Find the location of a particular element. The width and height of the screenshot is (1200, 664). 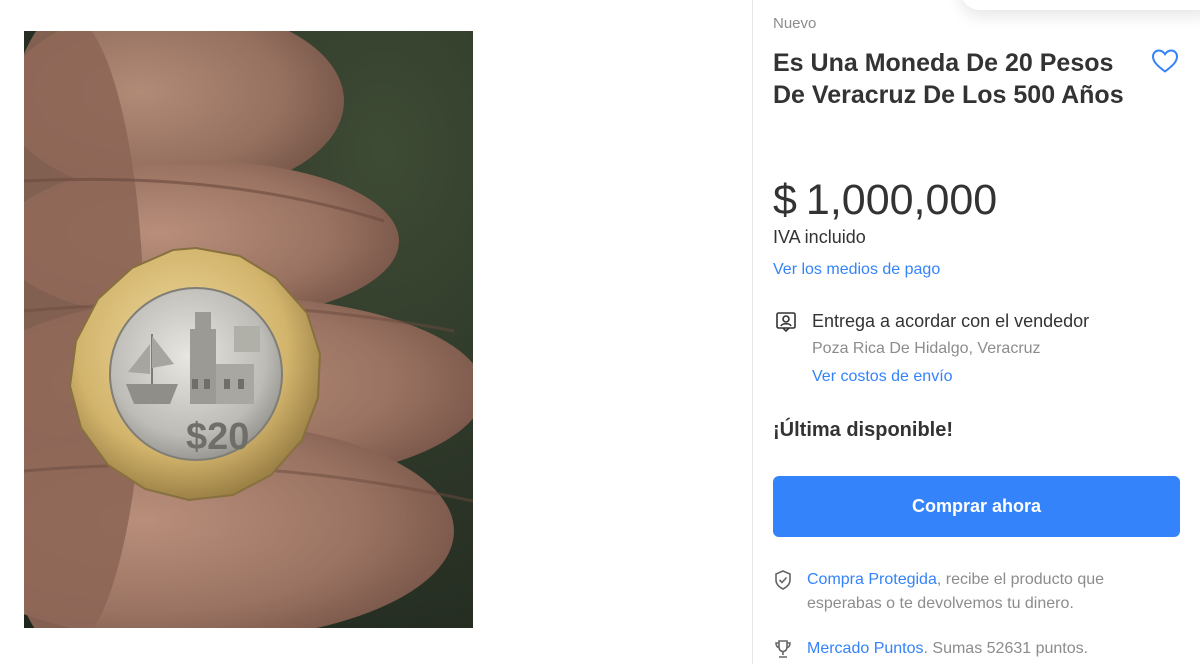

tax-note: IVA incluido is located at coordinates (819, 237).